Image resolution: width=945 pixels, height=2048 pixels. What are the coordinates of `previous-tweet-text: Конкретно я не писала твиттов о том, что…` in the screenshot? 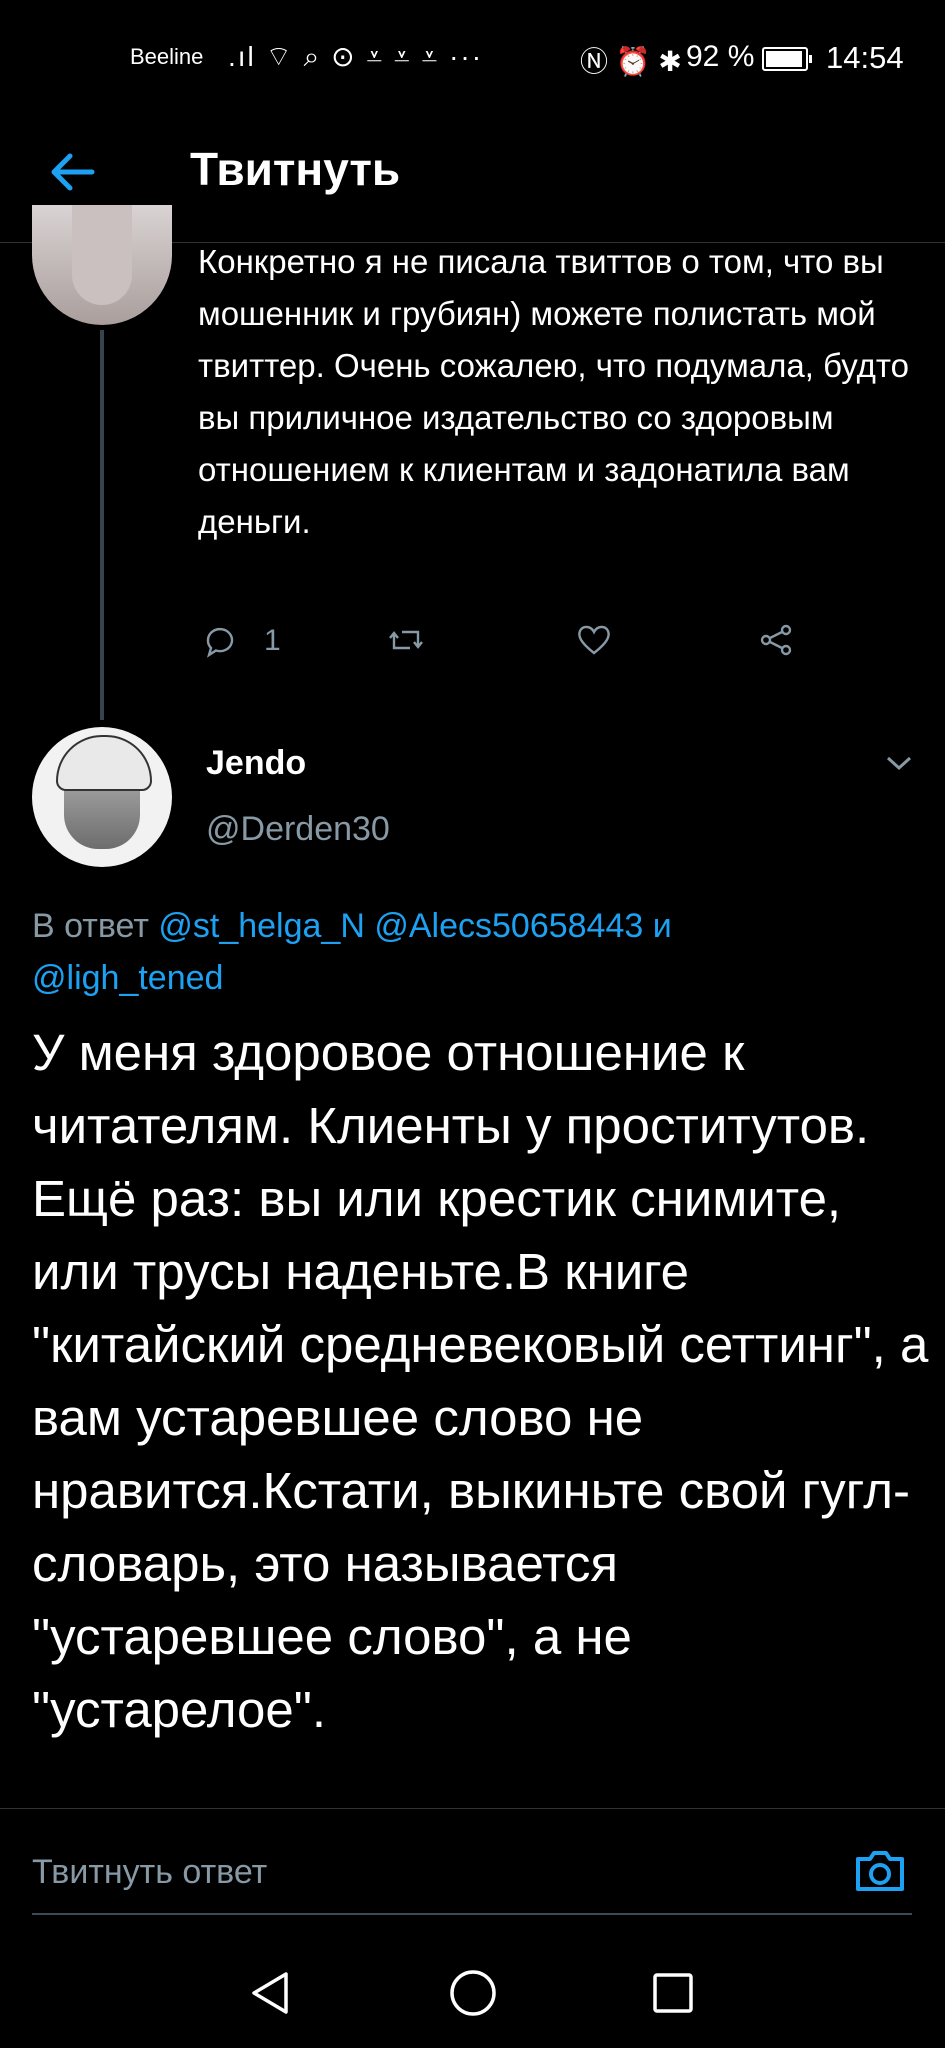 It's located at (554, 391).